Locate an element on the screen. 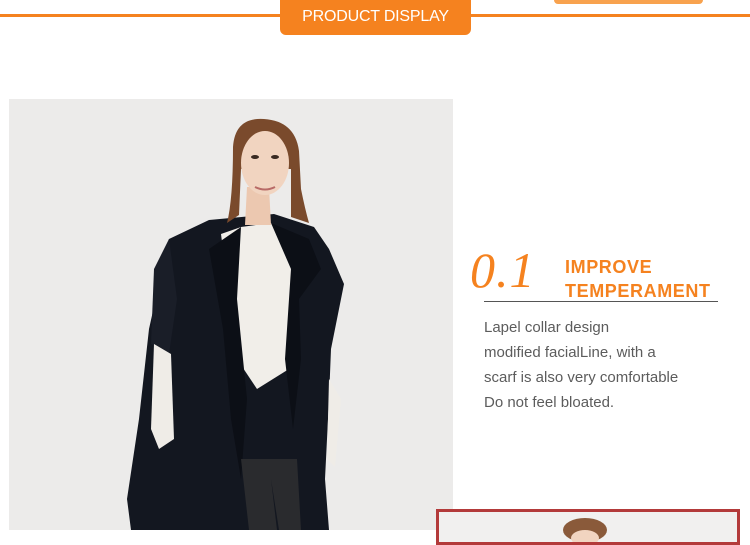 The image size is (750, 545). header-tab-accent is located at coordinates (628, 2).